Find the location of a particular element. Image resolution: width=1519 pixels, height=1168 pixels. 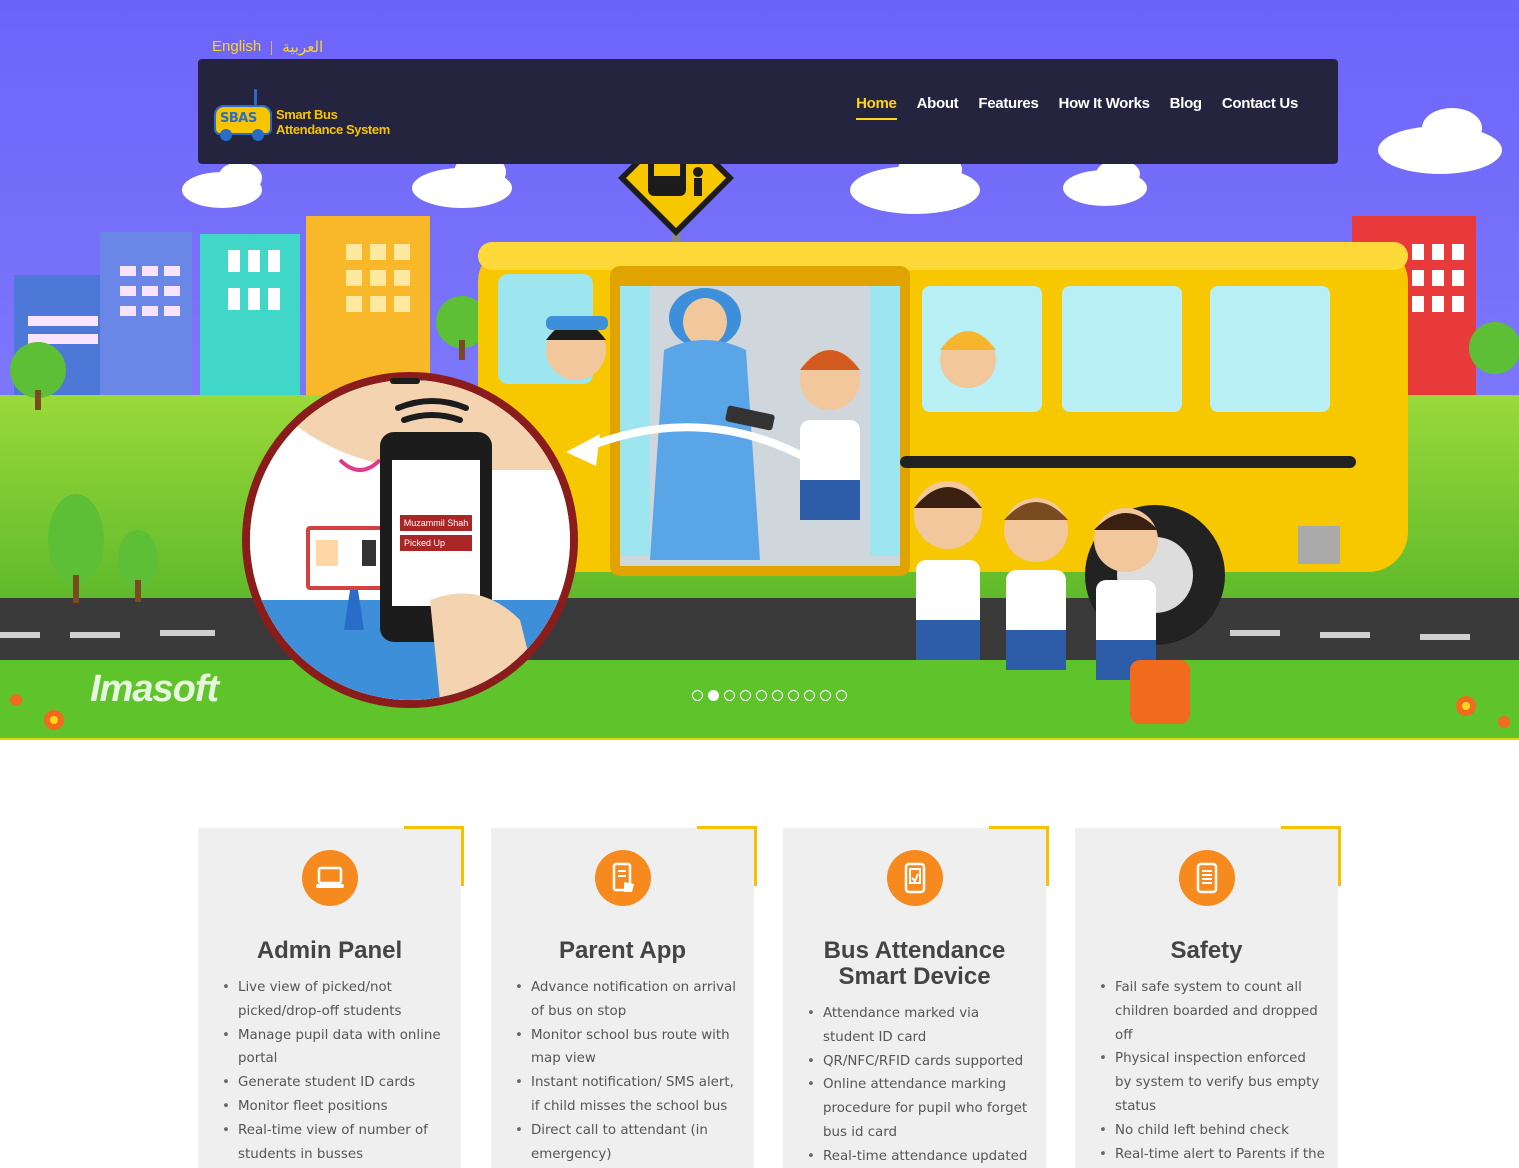

nav-contact-us: Contact Us is located at coordinates (1260, 107).